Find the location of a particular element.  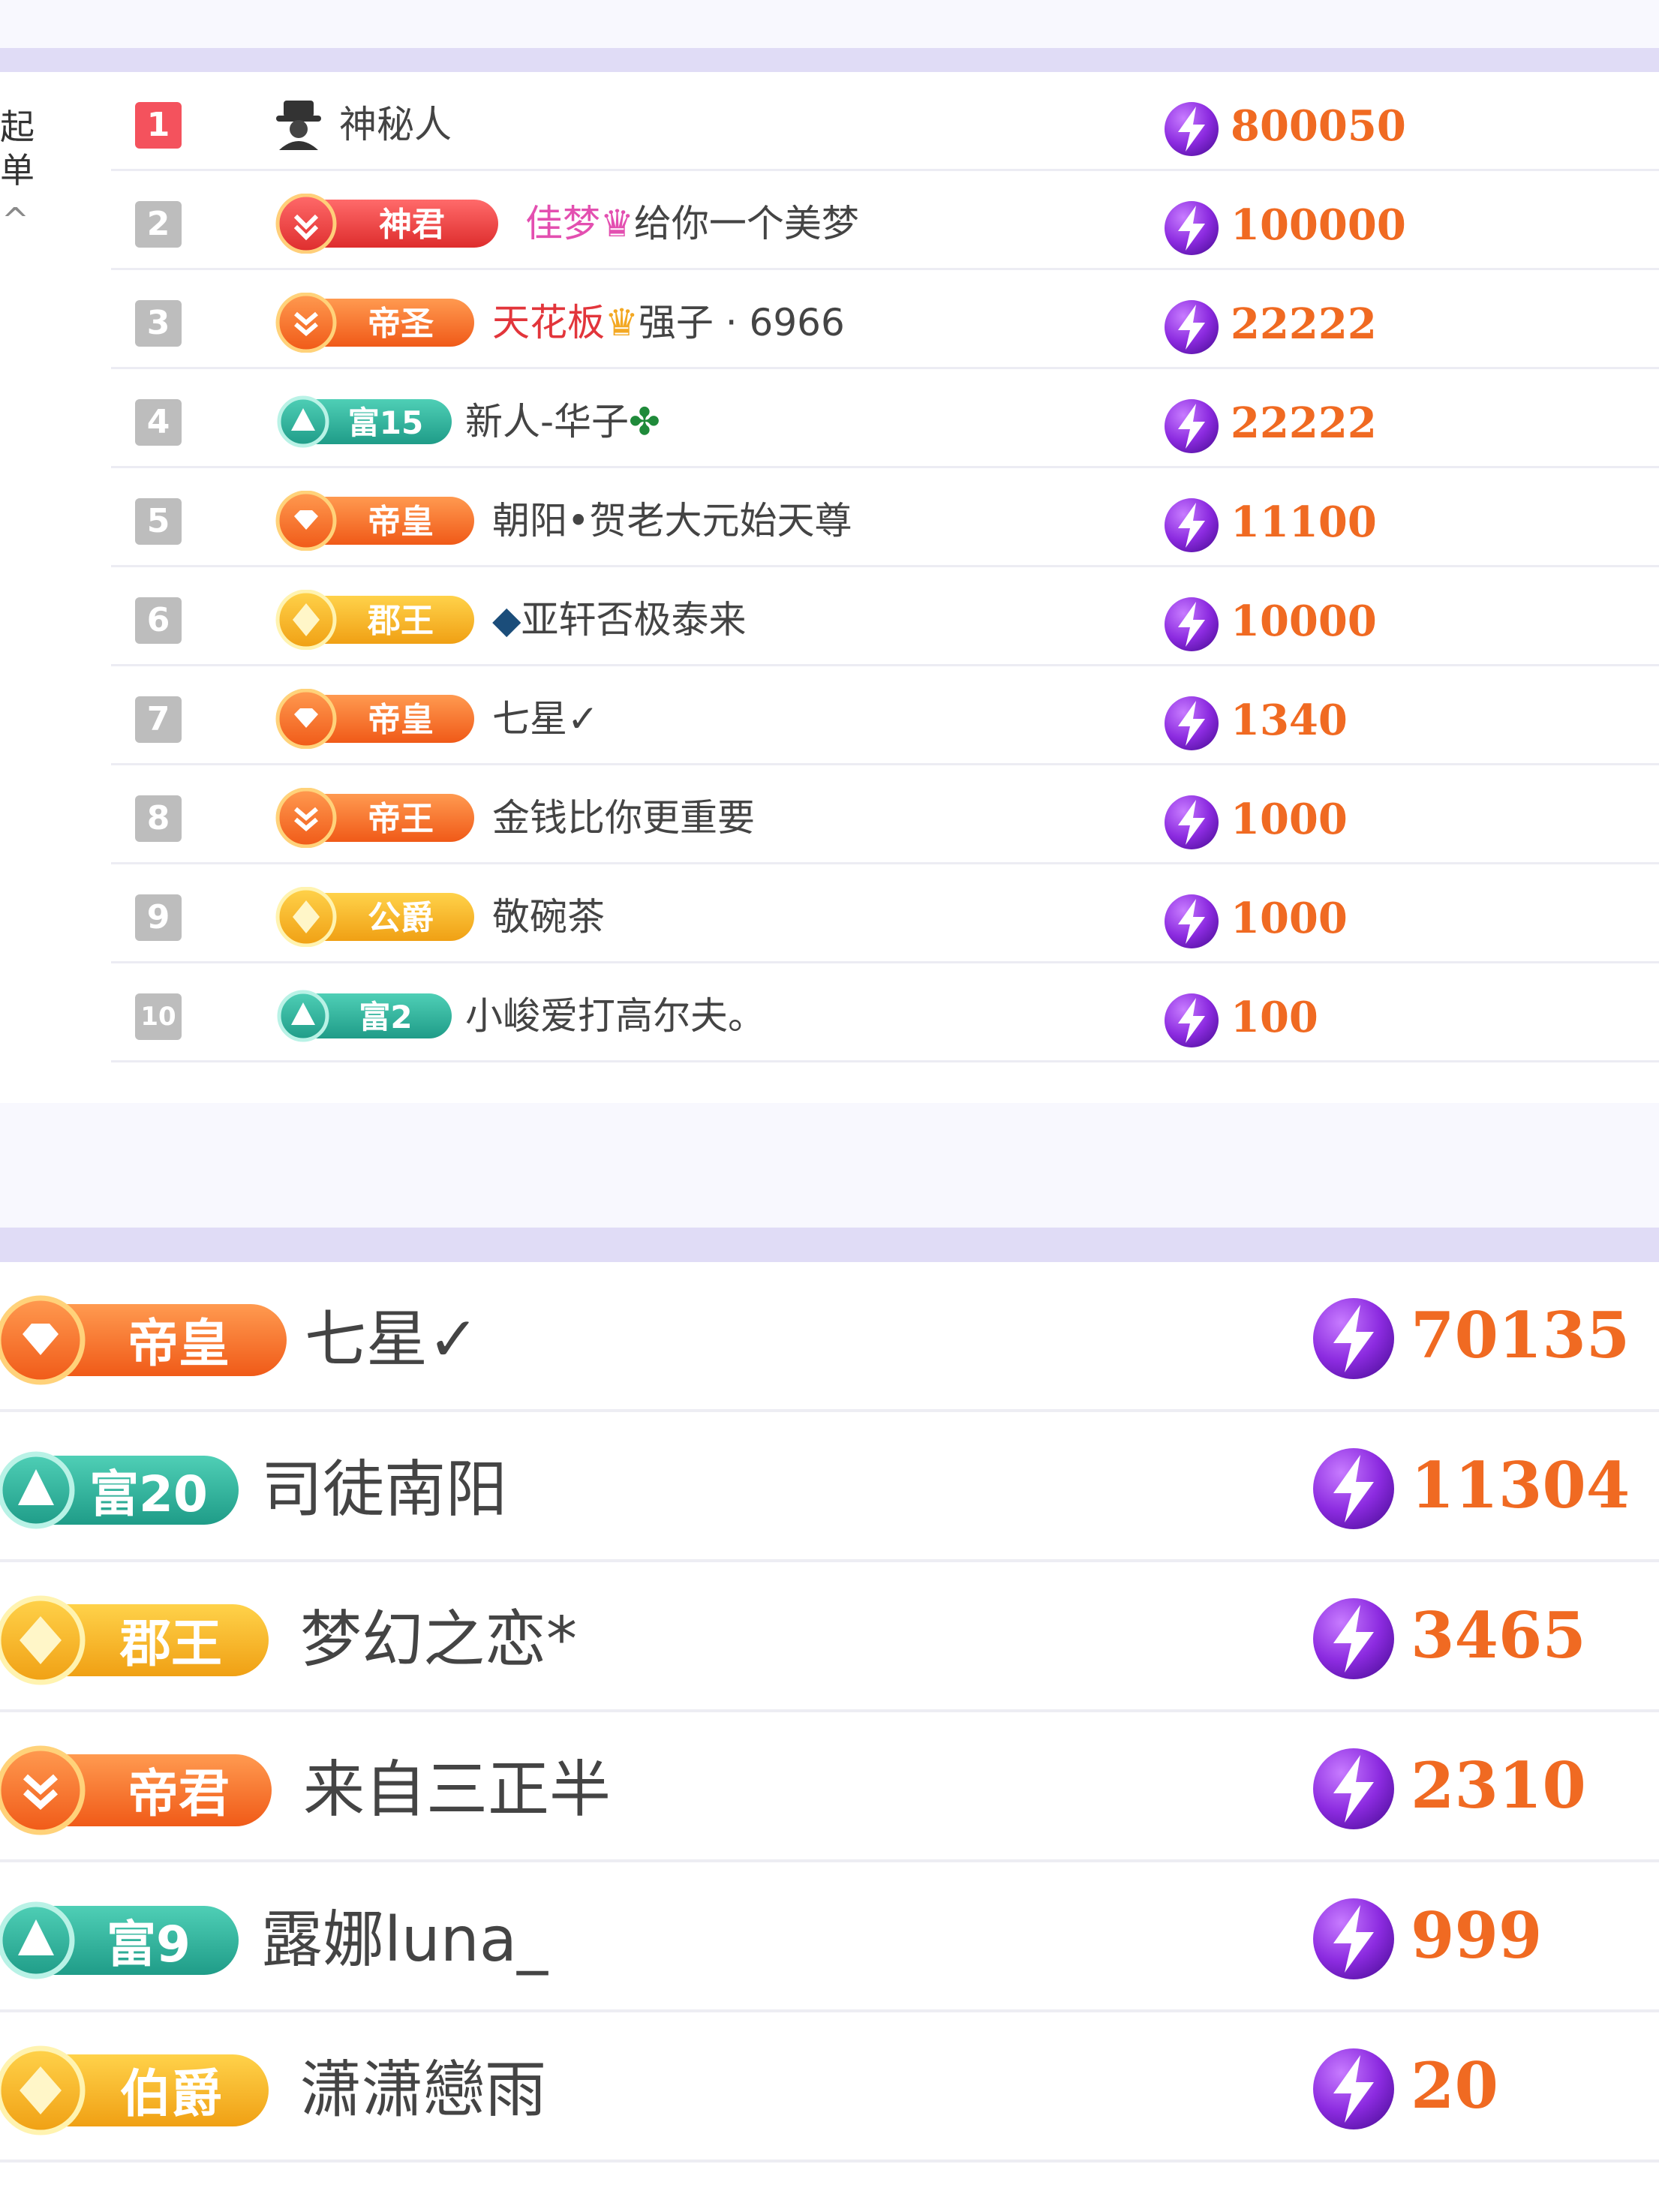

user-name: 小峻爱打高尔夫。 is located at coordinates (615, 1015).